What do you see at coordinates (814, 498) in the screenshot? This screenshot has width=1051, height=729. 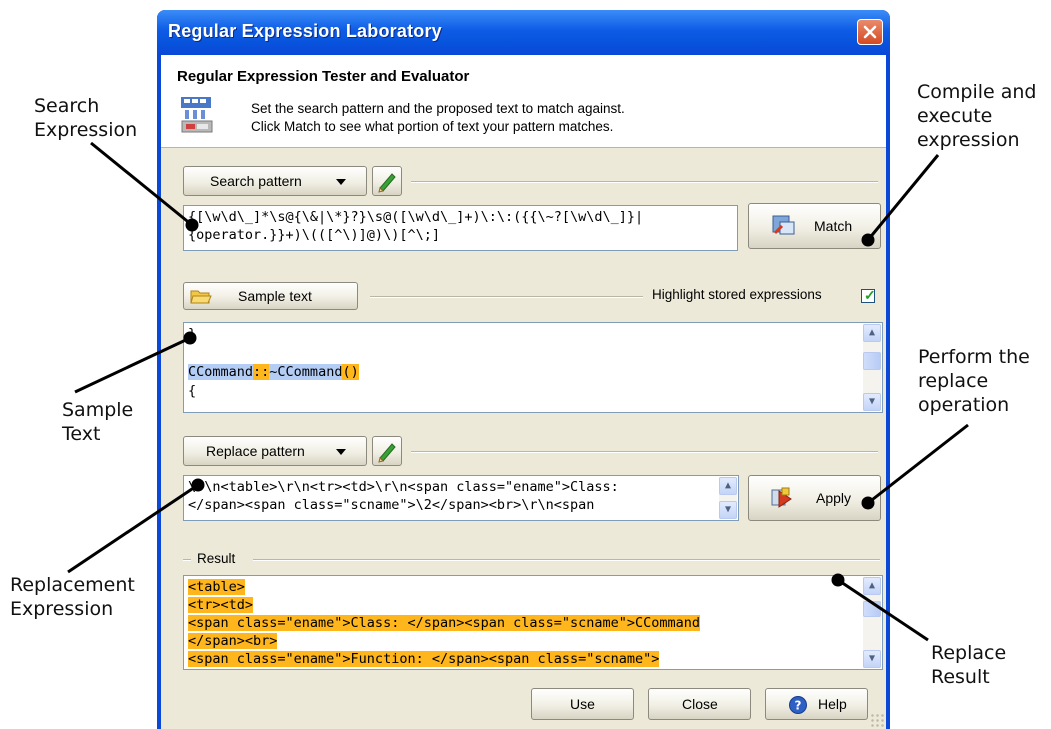 I see `apply-button: Apply` at bounding box center [814, 498].